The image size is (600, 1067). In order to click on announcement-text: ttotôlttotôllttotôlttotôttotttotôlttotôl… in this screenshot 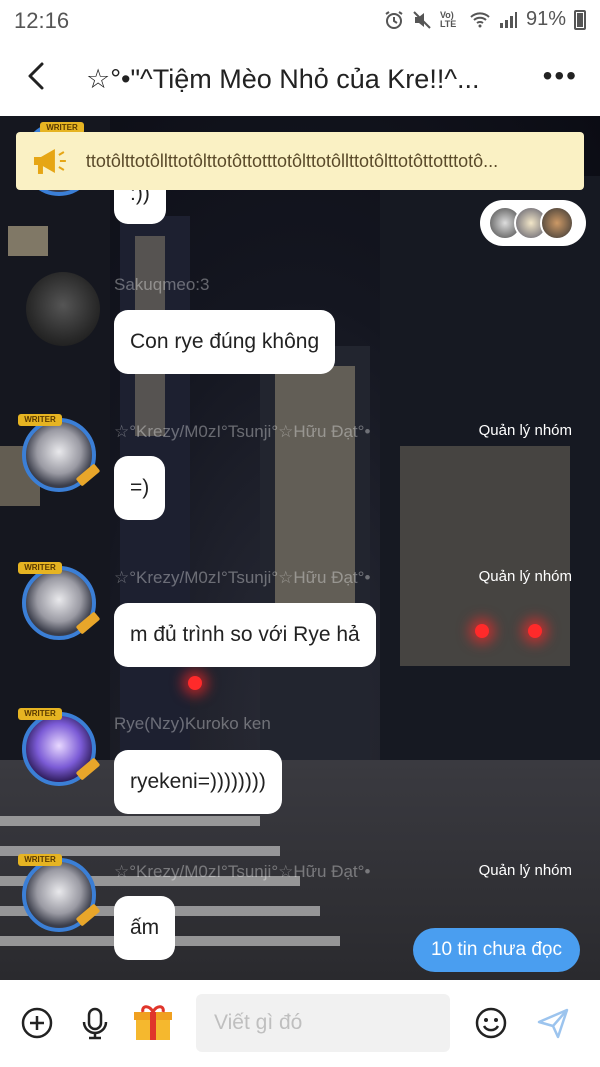, I will do `click(292, 160)`.